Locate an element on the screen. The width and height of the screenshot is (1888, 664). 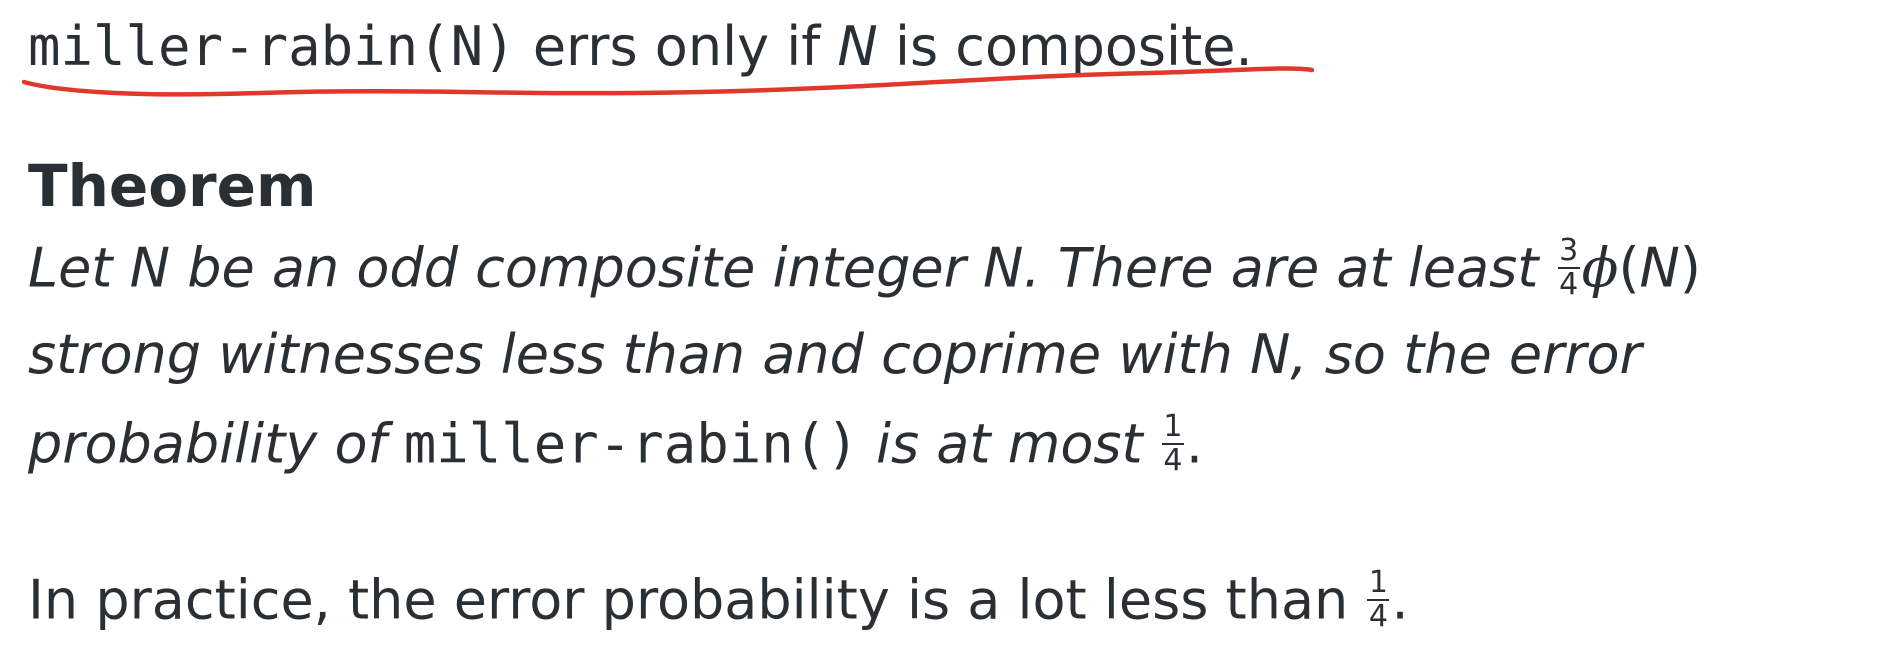
theorem-l1-var1: N is located at coordinates (150, 268).